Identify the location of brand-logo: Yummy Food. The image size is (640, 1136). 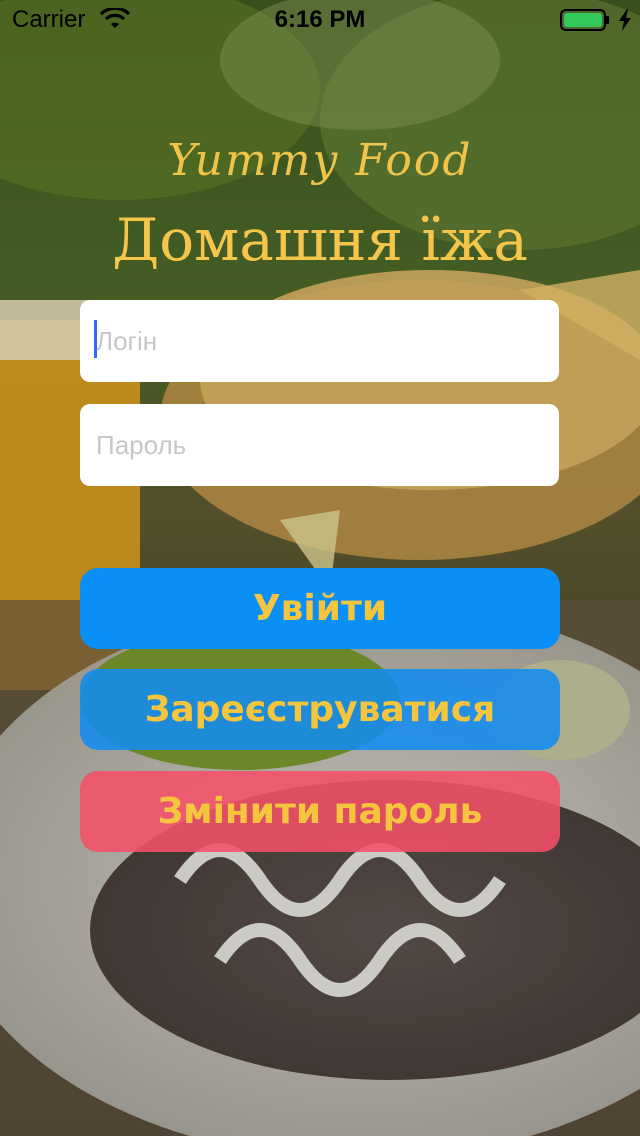
(320, 160).